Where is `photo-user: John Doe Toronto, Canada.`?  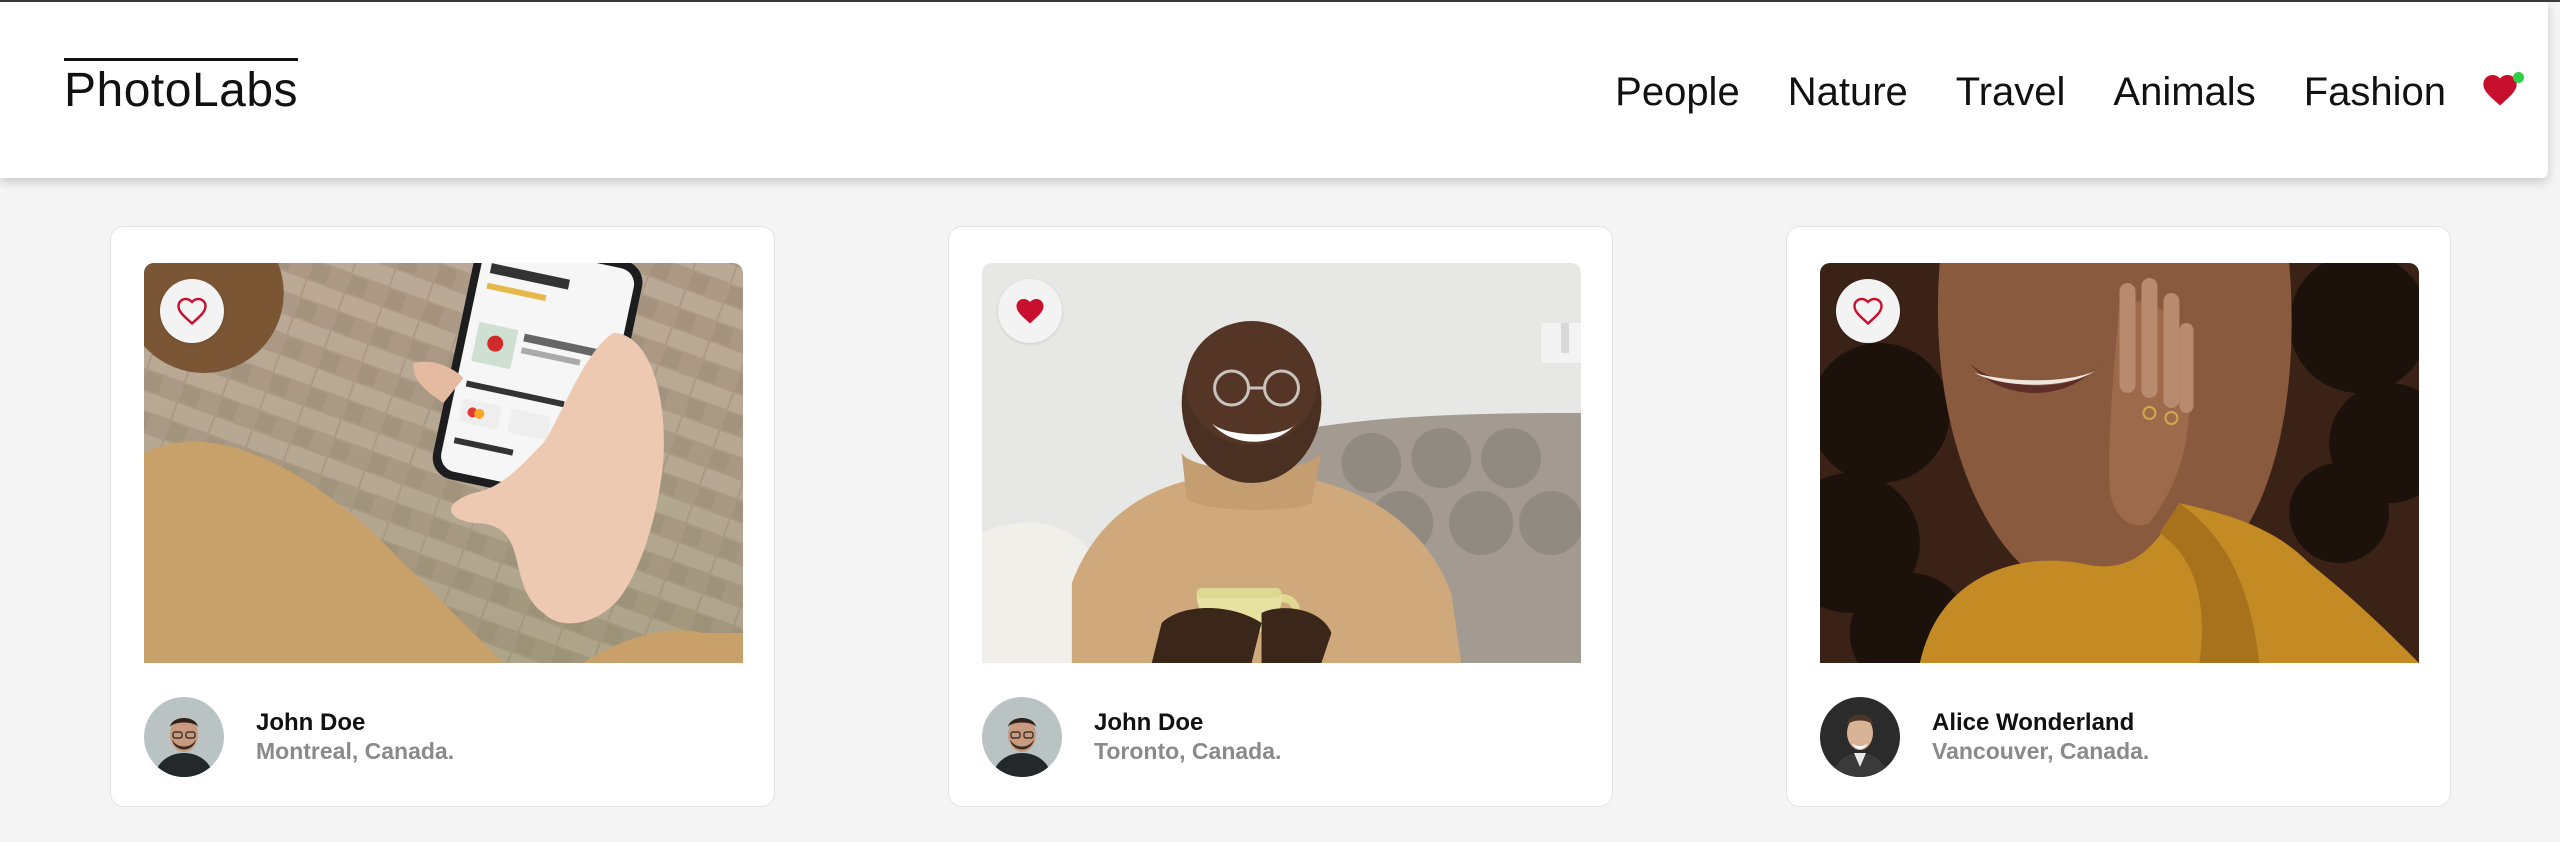
photo-user: John Doe Toronto, Canada. is located at coordinates (1131, 737).